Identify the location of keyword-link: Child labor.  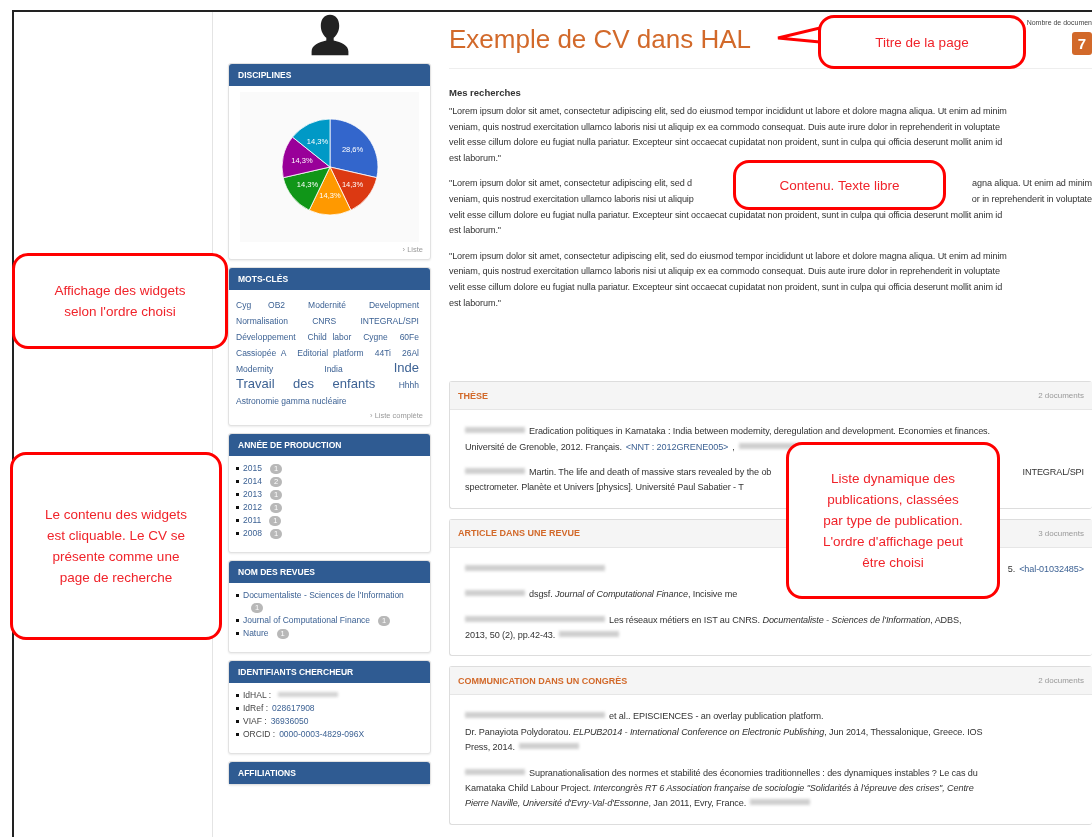
(329, 337).